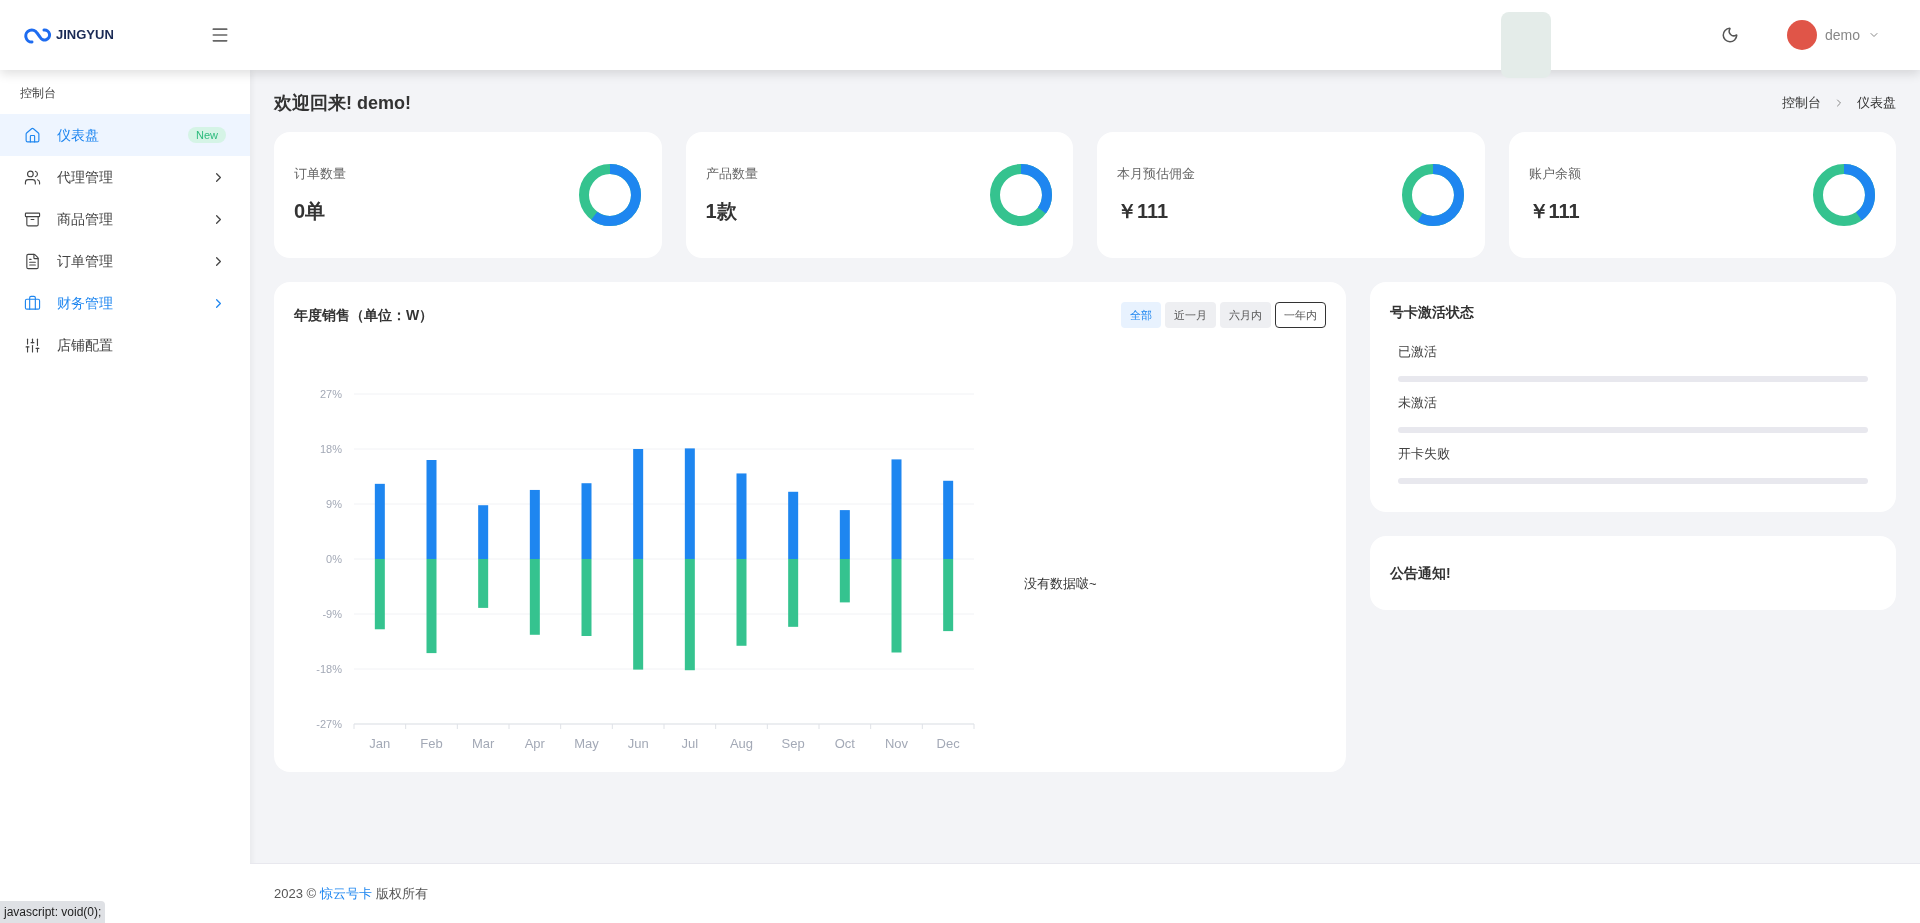  What do you see at coordinates (334, 504) in the screenshot?
I see `axis-label: 9%` at bounding box center [334, 504].